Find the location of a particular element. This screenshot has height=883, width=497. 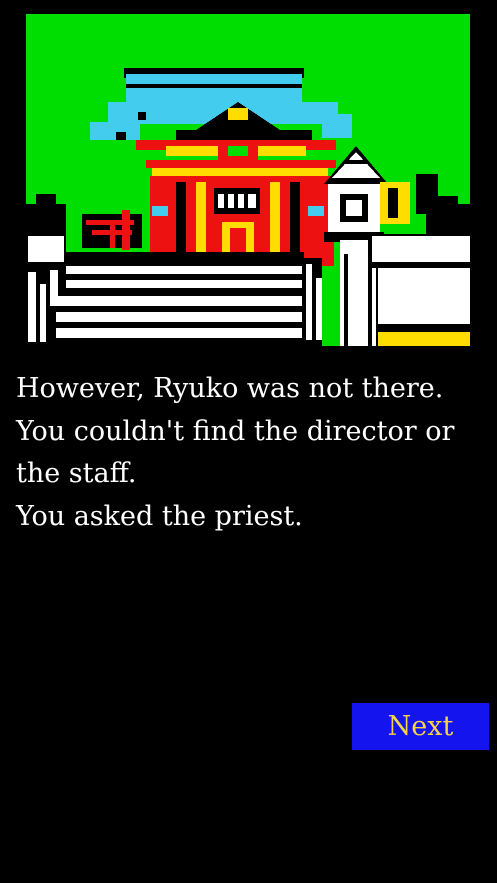

next-button: Next is located at coordinates (420, 726).